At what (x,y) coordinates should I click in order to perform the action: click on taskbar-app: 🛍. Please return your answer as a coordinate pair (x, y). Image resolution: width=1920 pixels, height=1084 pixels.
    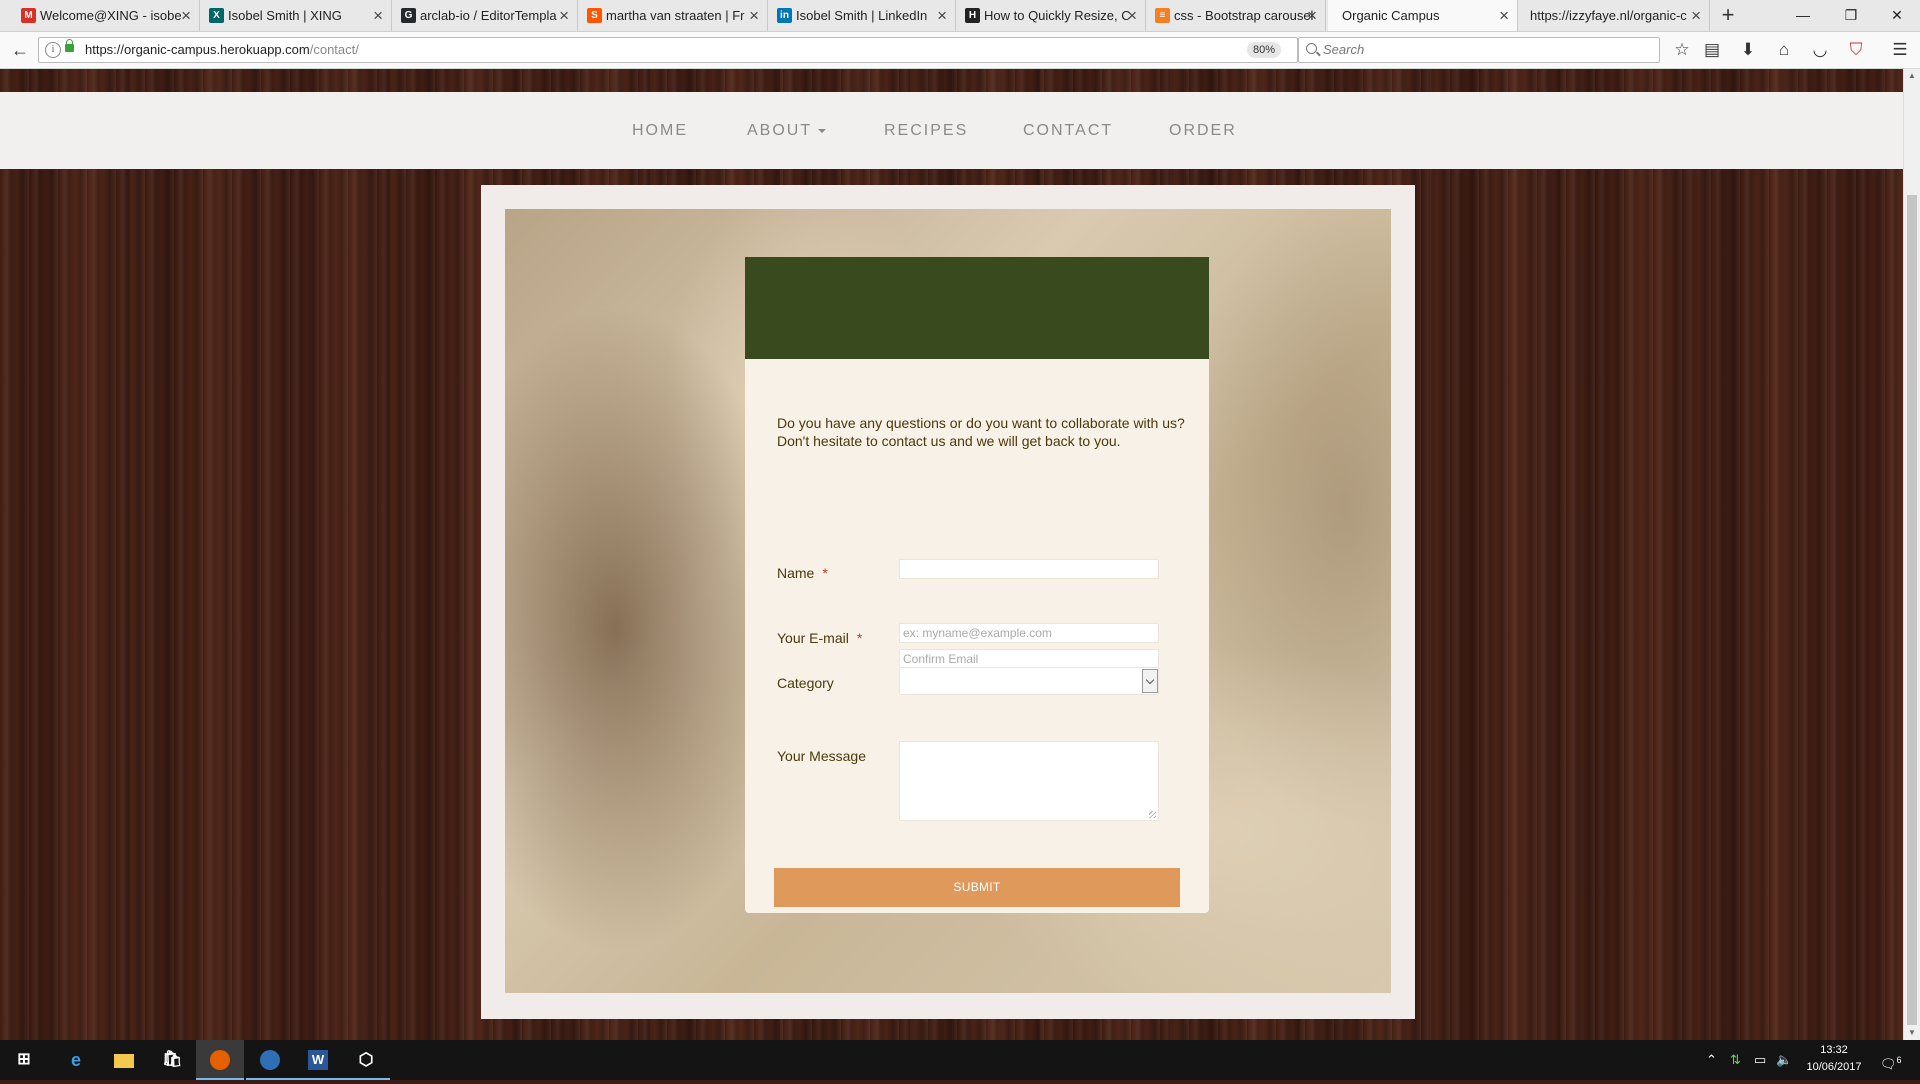
    Looking at the image, I should click on (172, 1060).